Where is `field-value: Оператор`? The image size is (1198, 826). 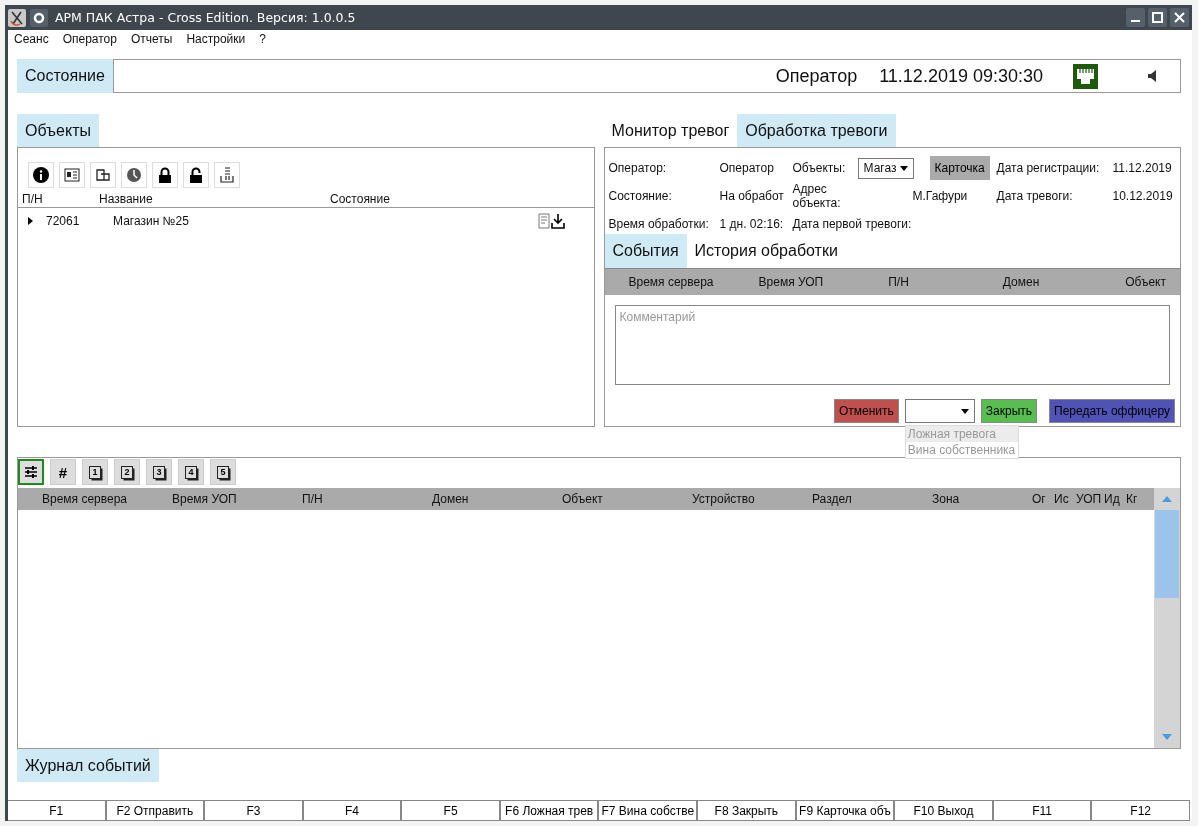 field-value: Оператор is located at coordinates (747, 168).